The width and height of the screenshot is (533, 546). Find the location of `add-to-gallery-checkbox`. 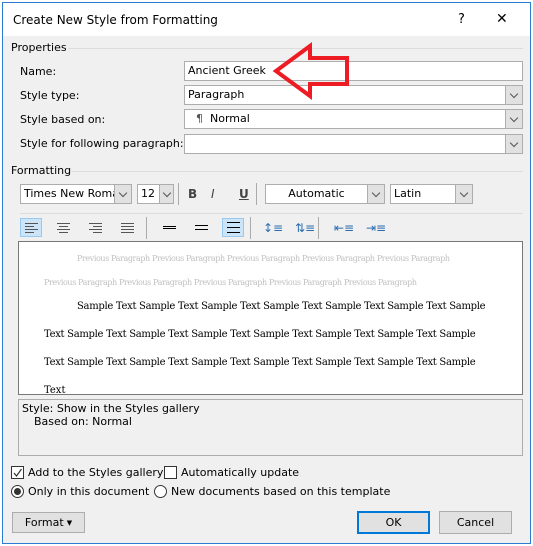

add-to-gallery-checkbox is located at coordinates (17, 472).